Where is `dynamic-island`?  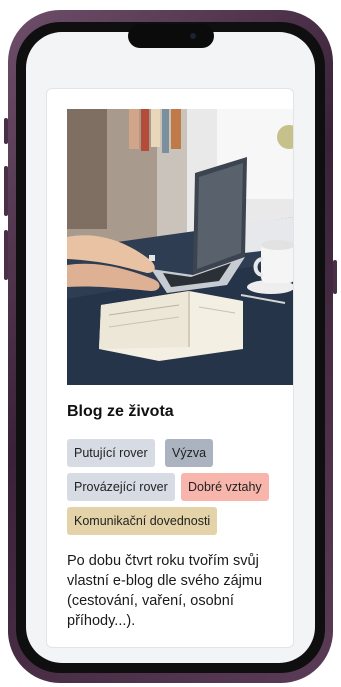
dynamic-island is located at coordinates (171, 36).